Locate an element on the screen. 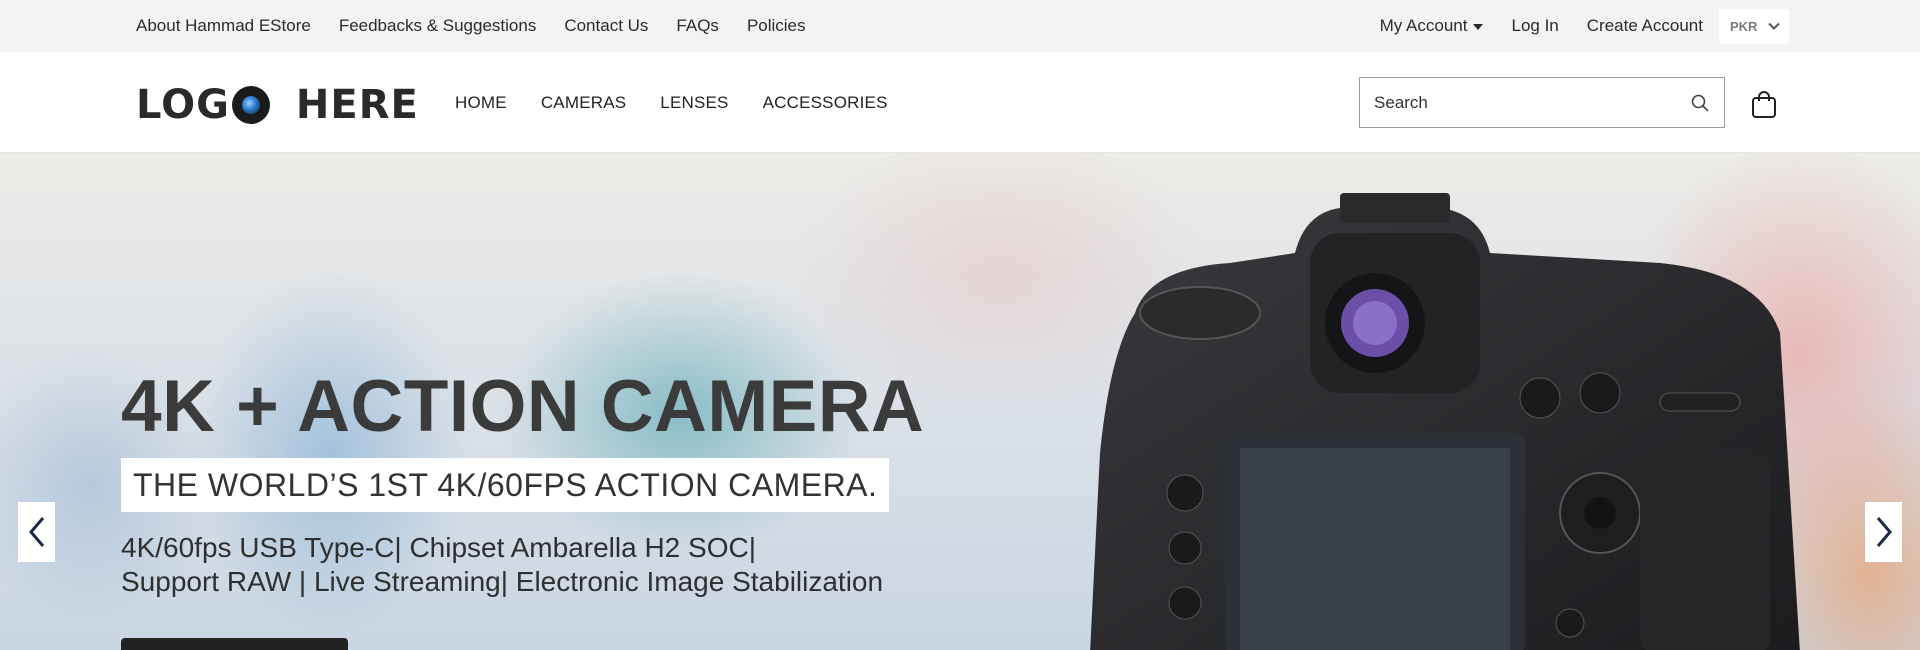 The width and height of the screenshot is (1920, 650). shopping-bag-icon is located at coordinates (1764, 105).